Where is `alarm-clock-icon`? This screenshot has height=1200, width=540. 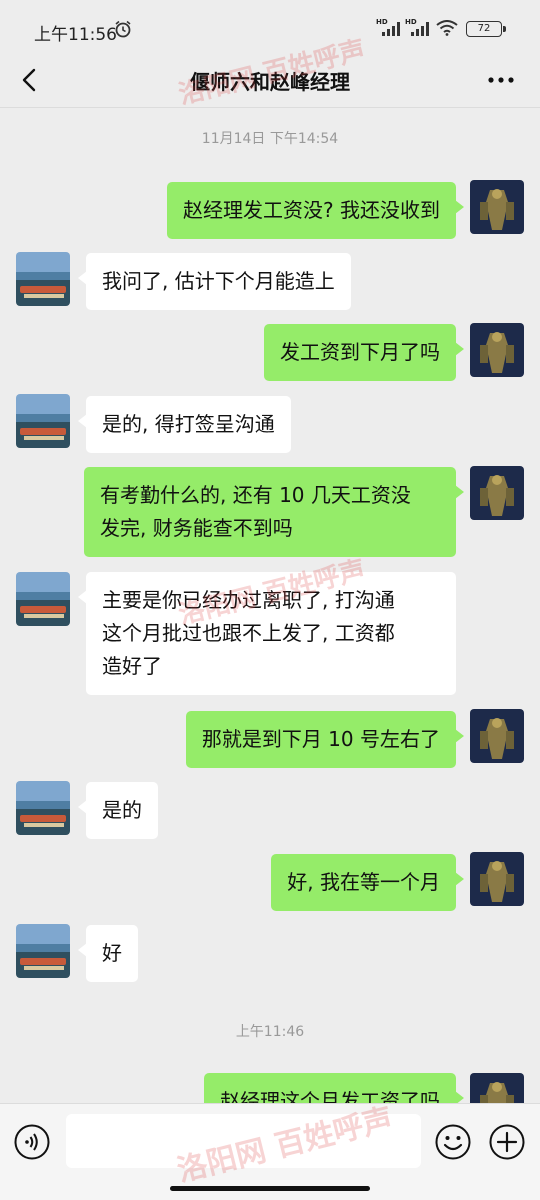
alarm-clock-icon is located at coordinates (123, 29).